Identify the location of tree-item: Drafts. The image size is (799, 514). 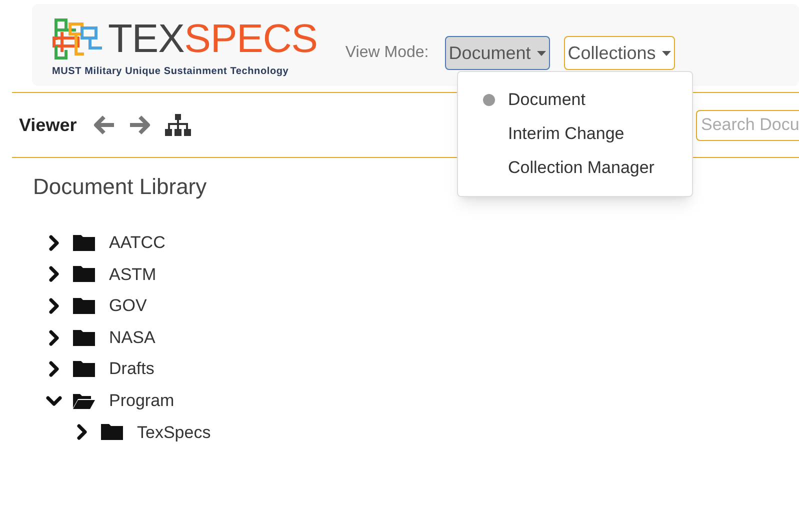
(131, 369).